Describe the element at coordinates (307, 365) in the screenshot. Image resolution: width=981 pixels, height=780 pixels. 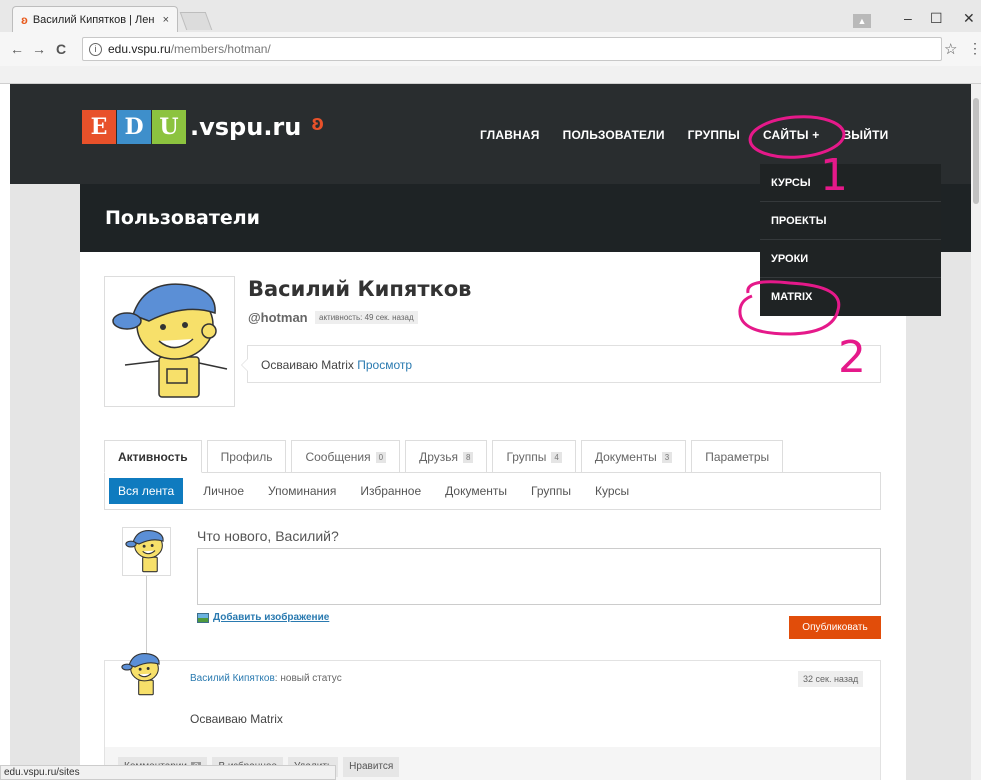
I see `status-text: Осваиваю Matrix` at that location.